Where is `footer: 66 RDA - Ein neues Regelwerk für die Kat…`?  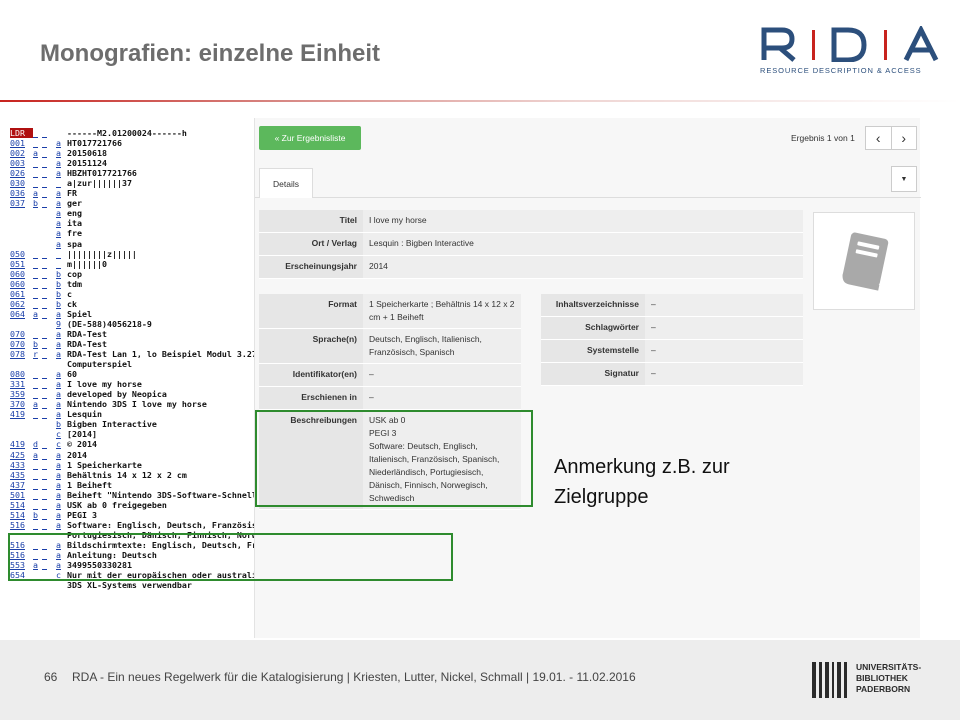
footer: 66 RDA - Ein neues Regelwerk für die Kat… is located at coordinates (480, 680).